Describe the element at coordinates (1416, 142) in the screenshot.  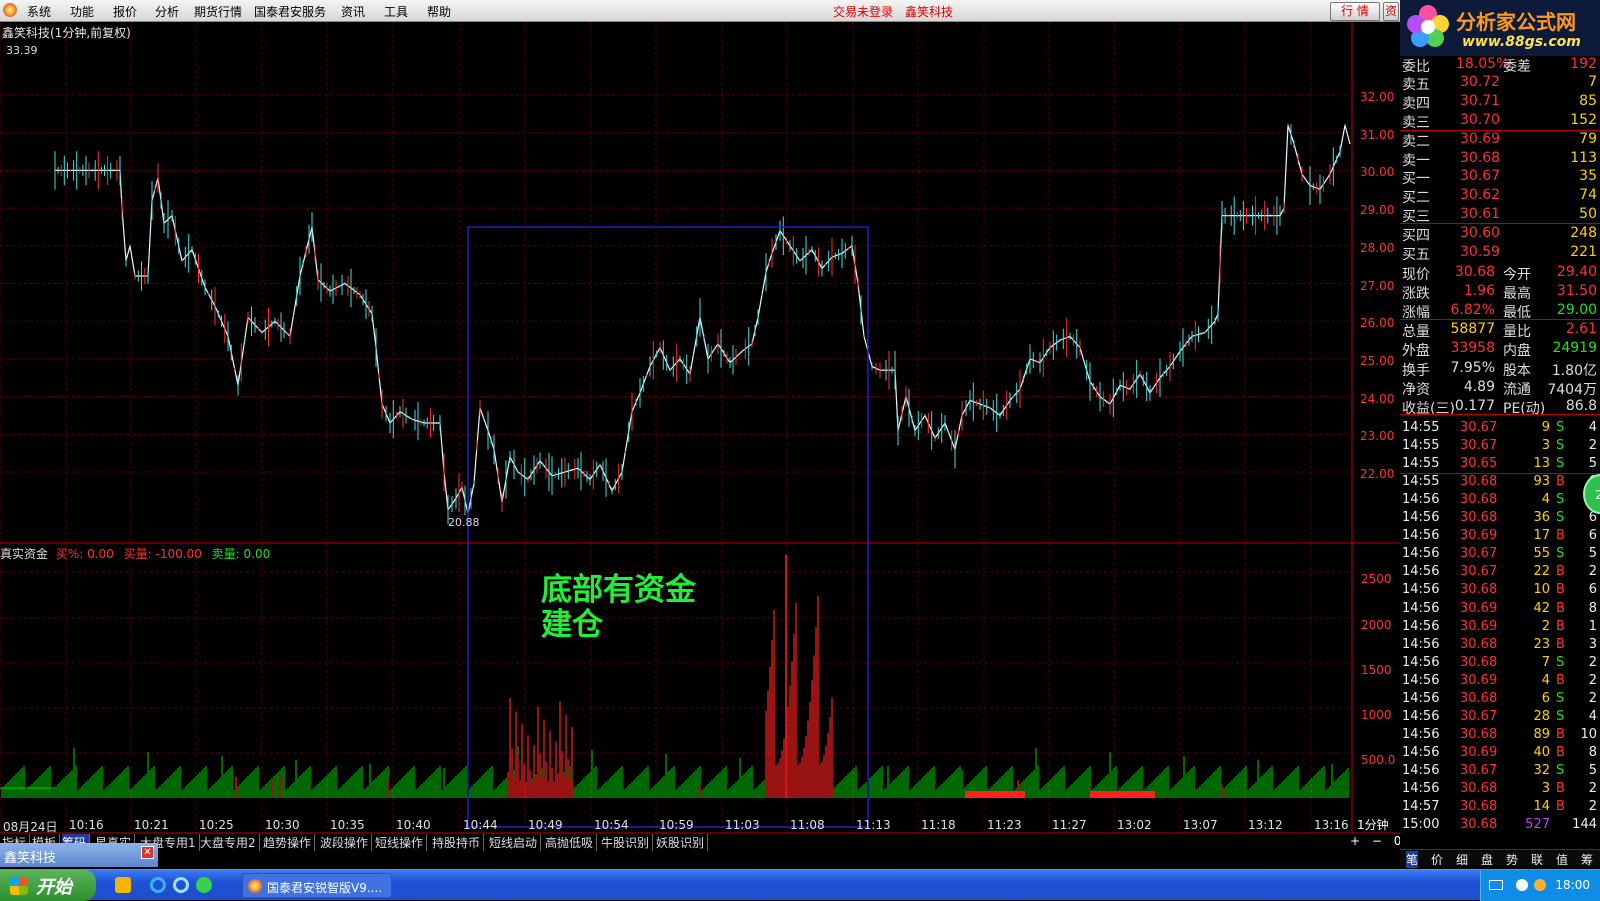
I see `ask-label: 卖二` at that location.